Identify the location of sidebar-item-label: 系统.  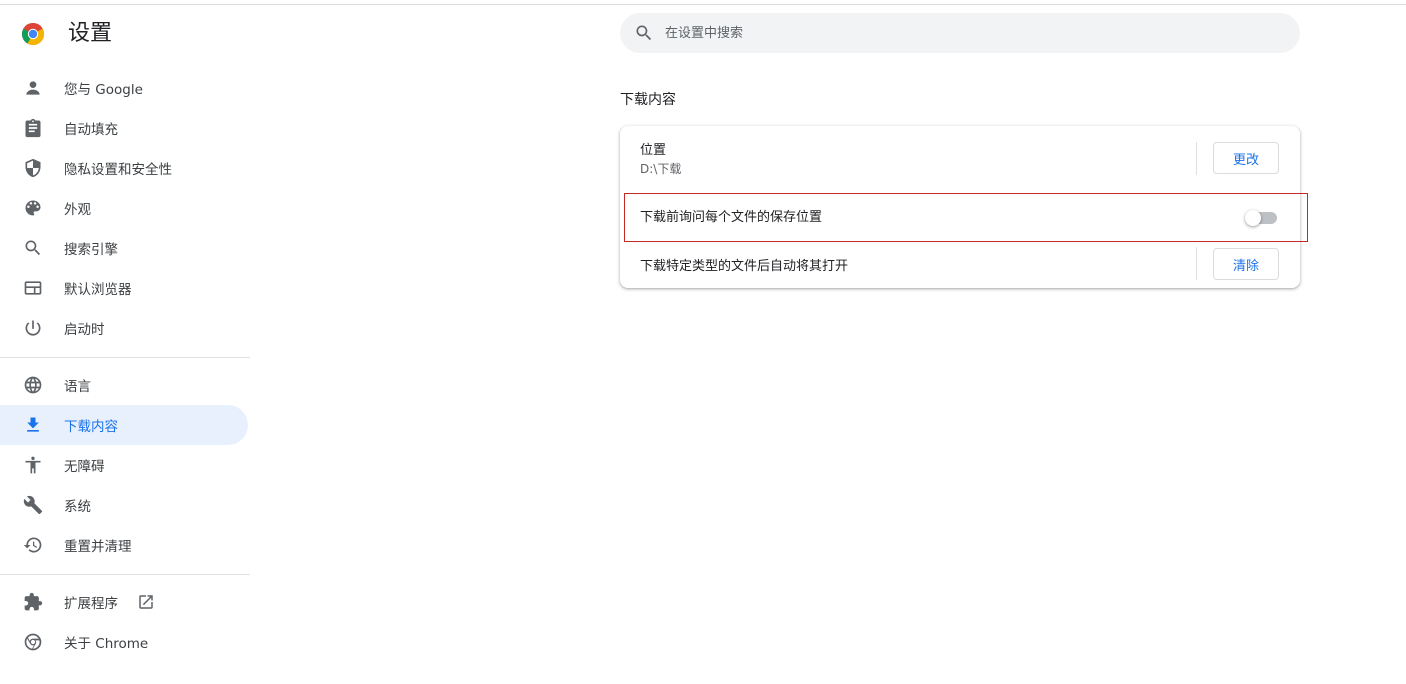
(77, 507).